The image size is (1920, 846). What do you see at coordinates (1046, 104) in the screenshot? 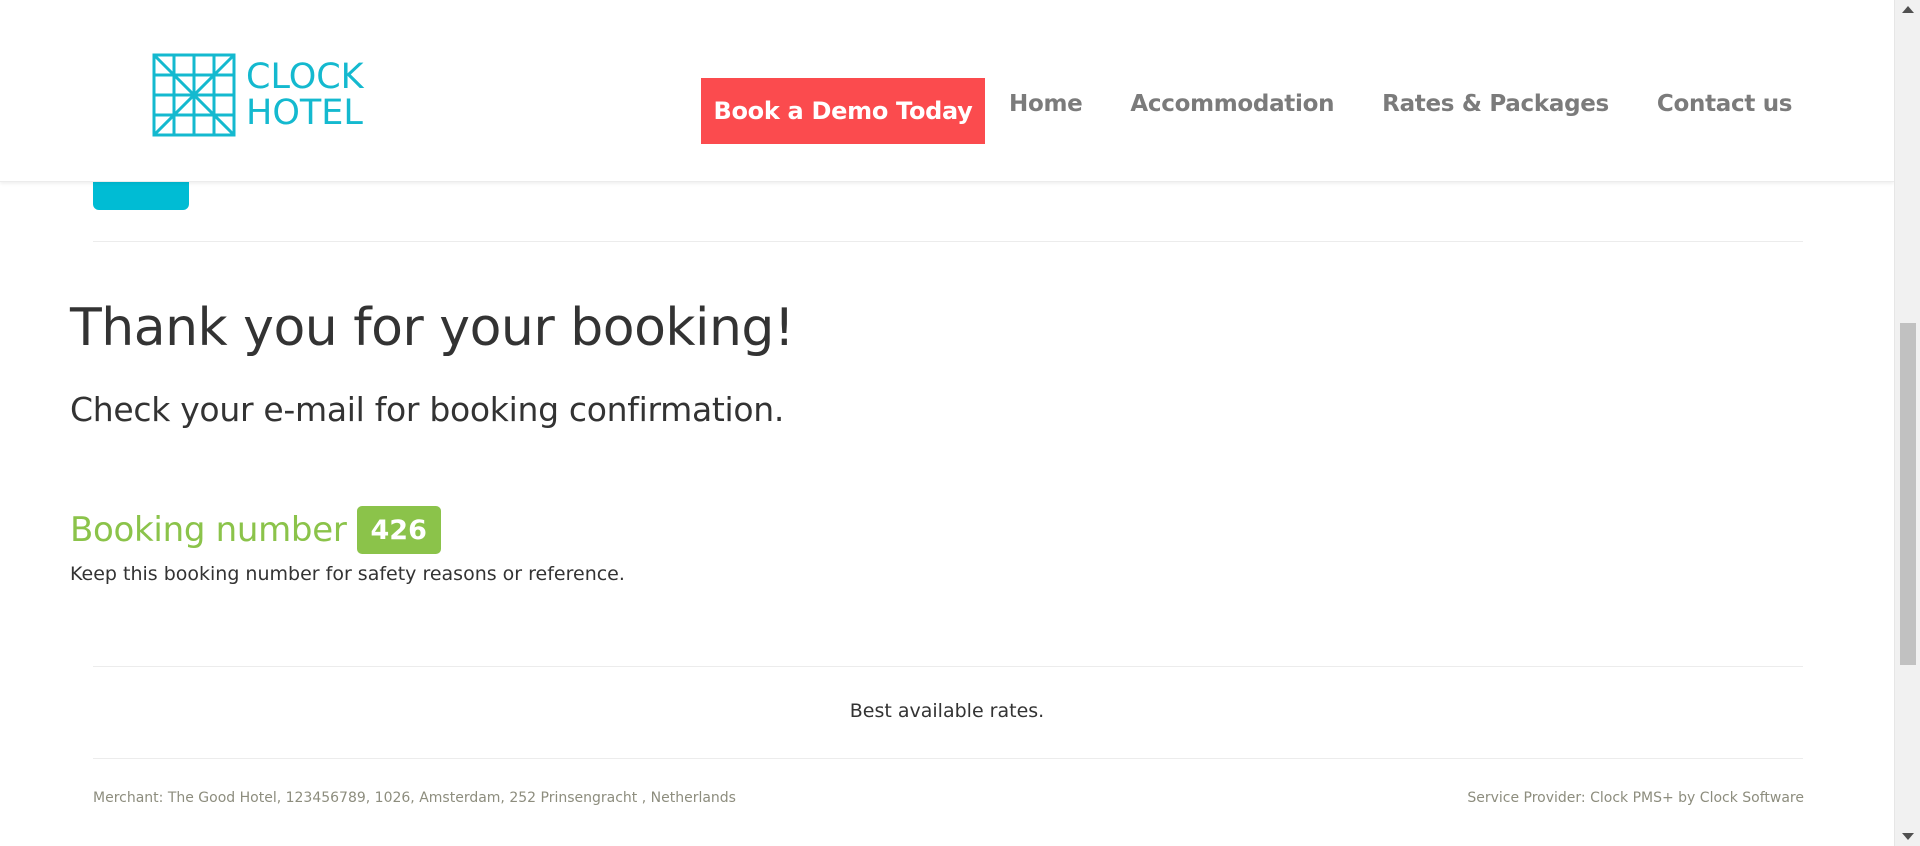
I see `nav-item-home: Home` at bounding box center [1046, 104].